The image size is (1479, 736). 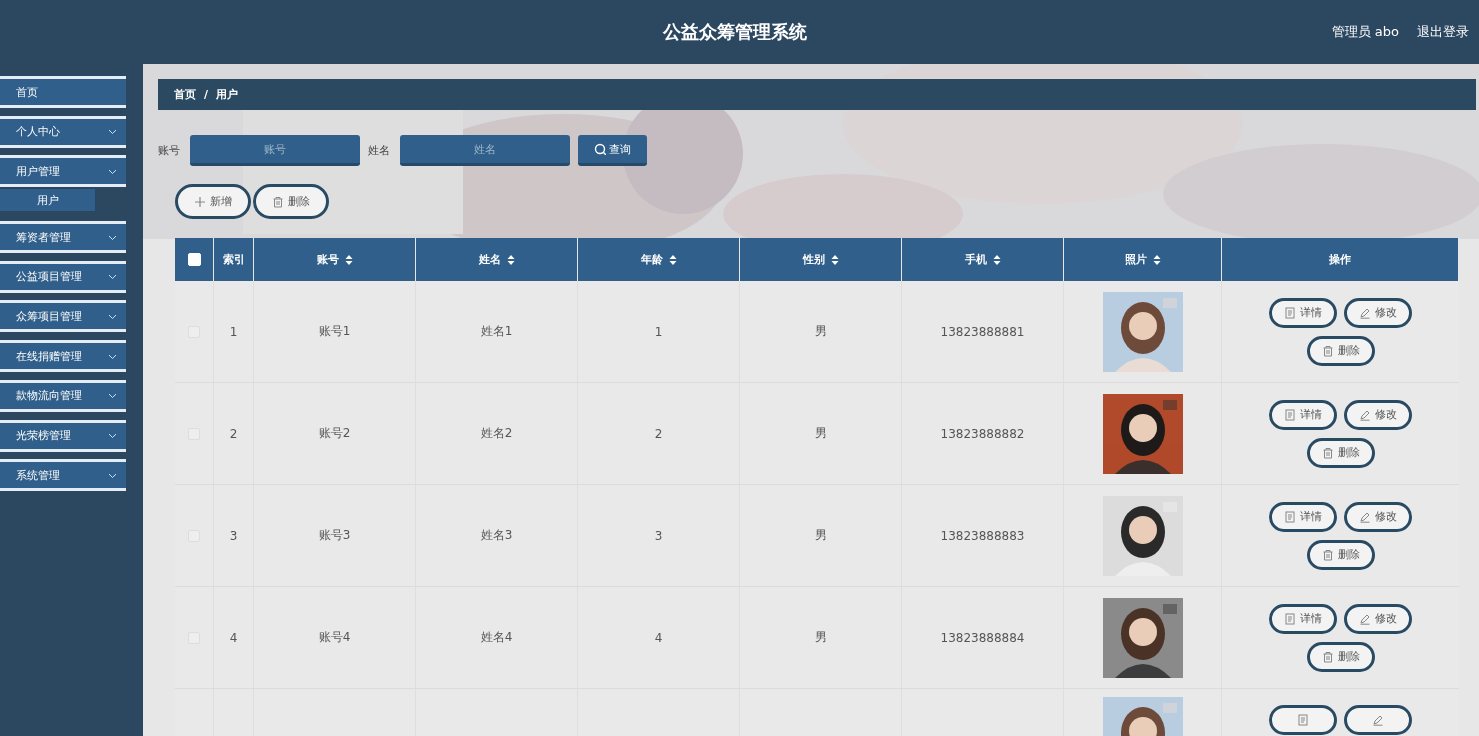 I want to click on table-cell: 账号1, so click(x=334, y=331).